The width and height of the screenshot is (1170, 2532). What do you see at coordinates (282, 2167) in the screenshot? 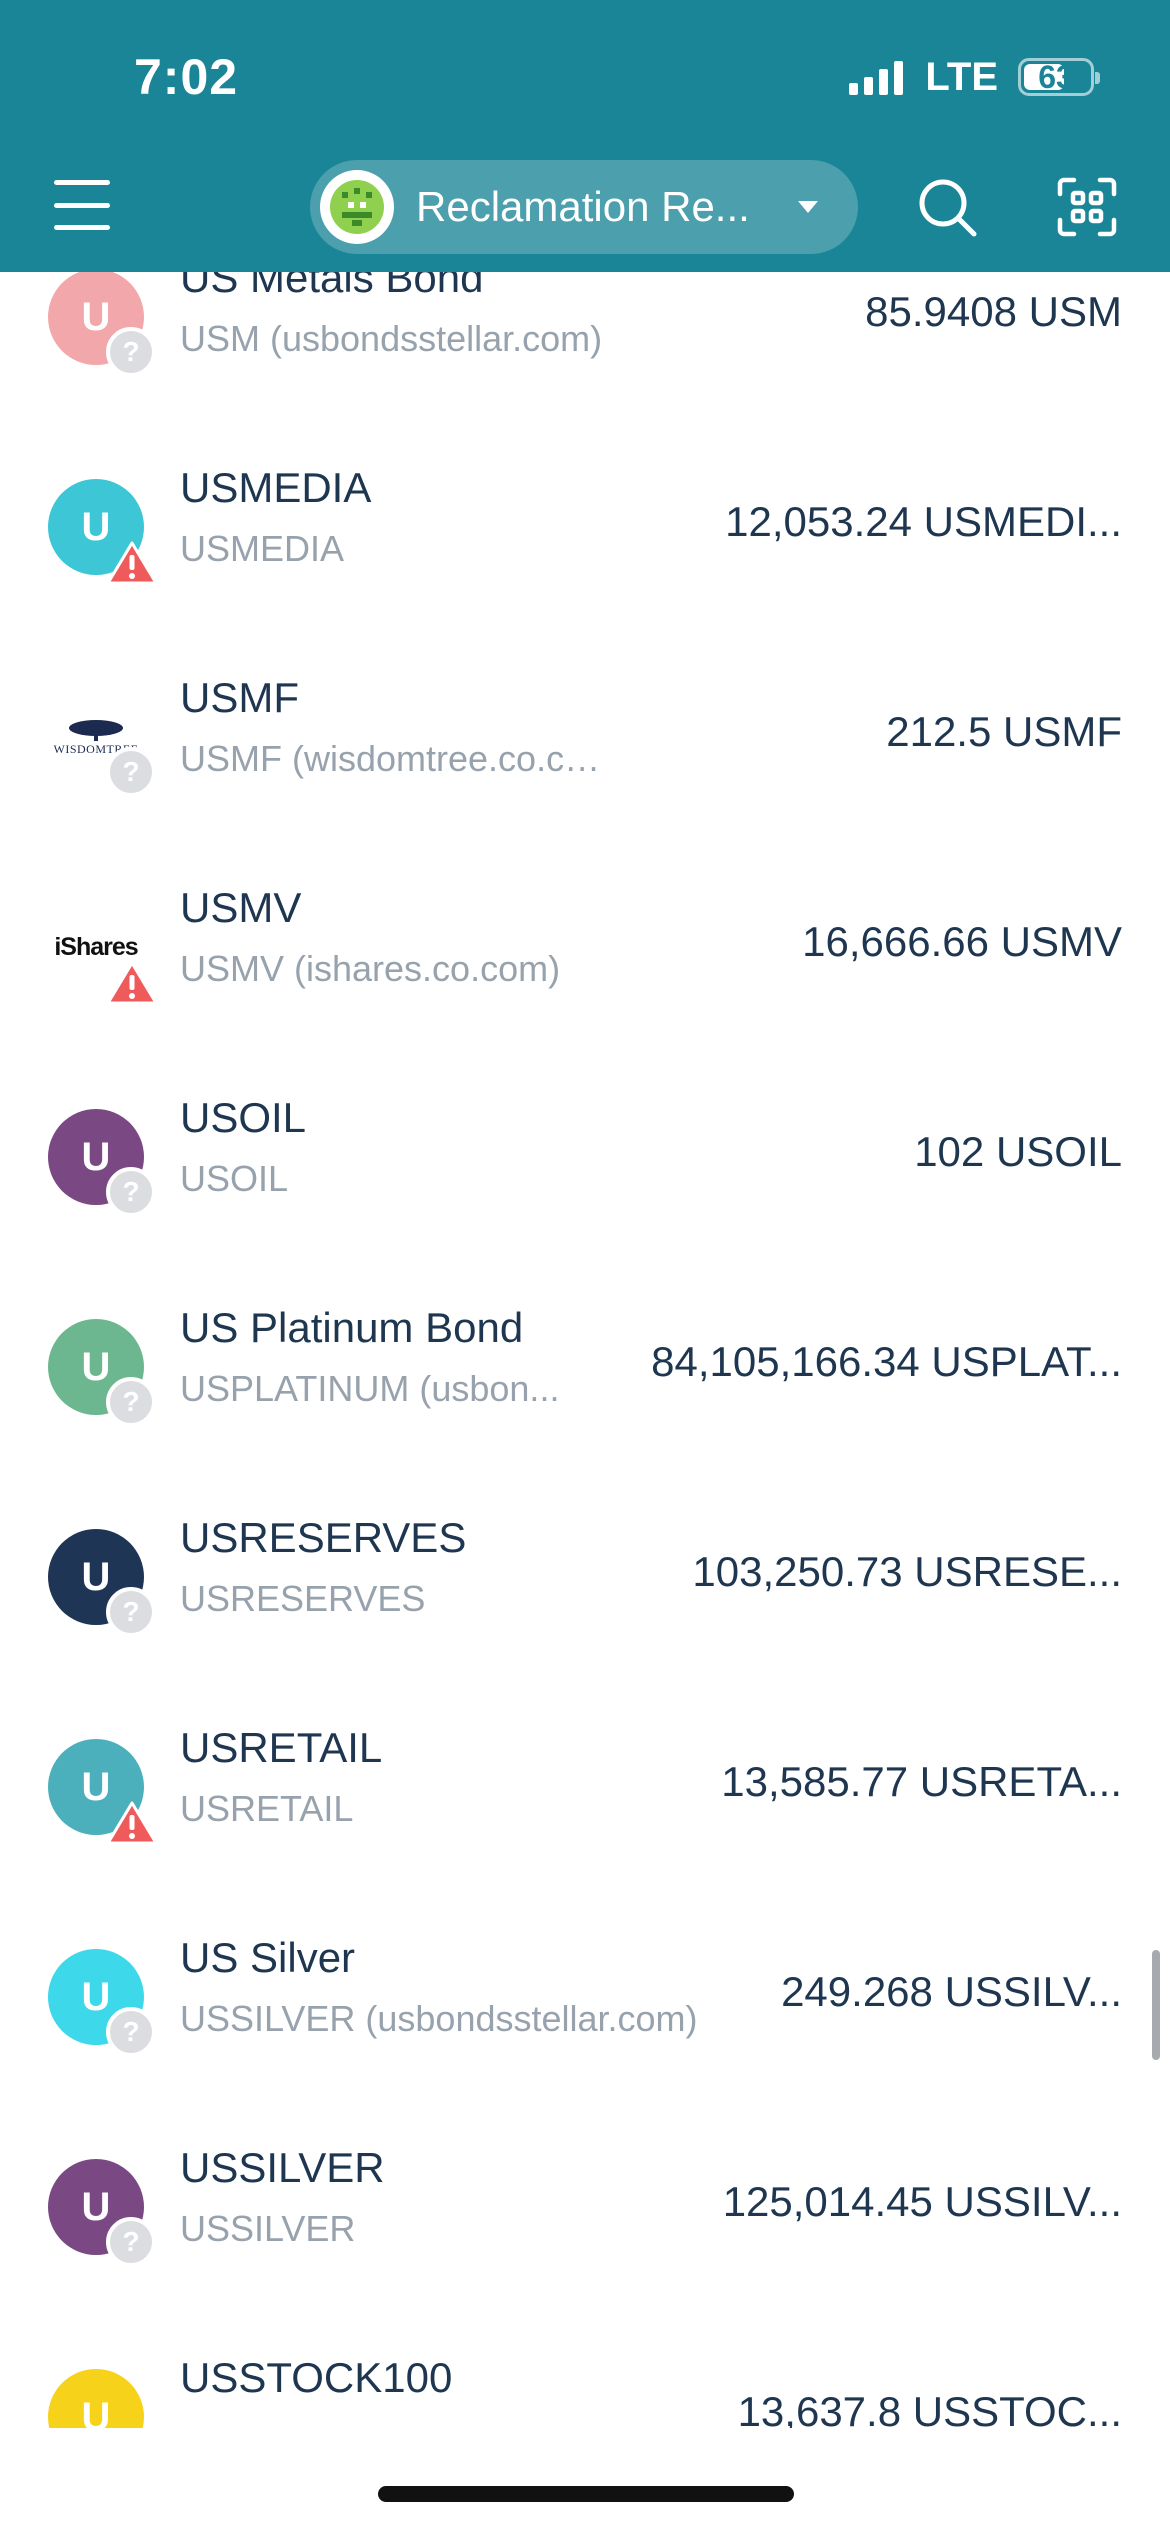
I see `asset-name: USSILVER` at bounding box center [282, 2167].